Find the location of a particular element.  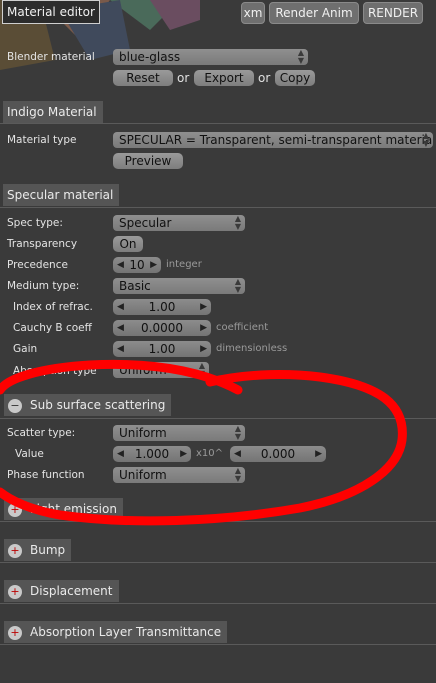

section-header-sss: − Sub surface scattering is located at coordinates (88, 405).